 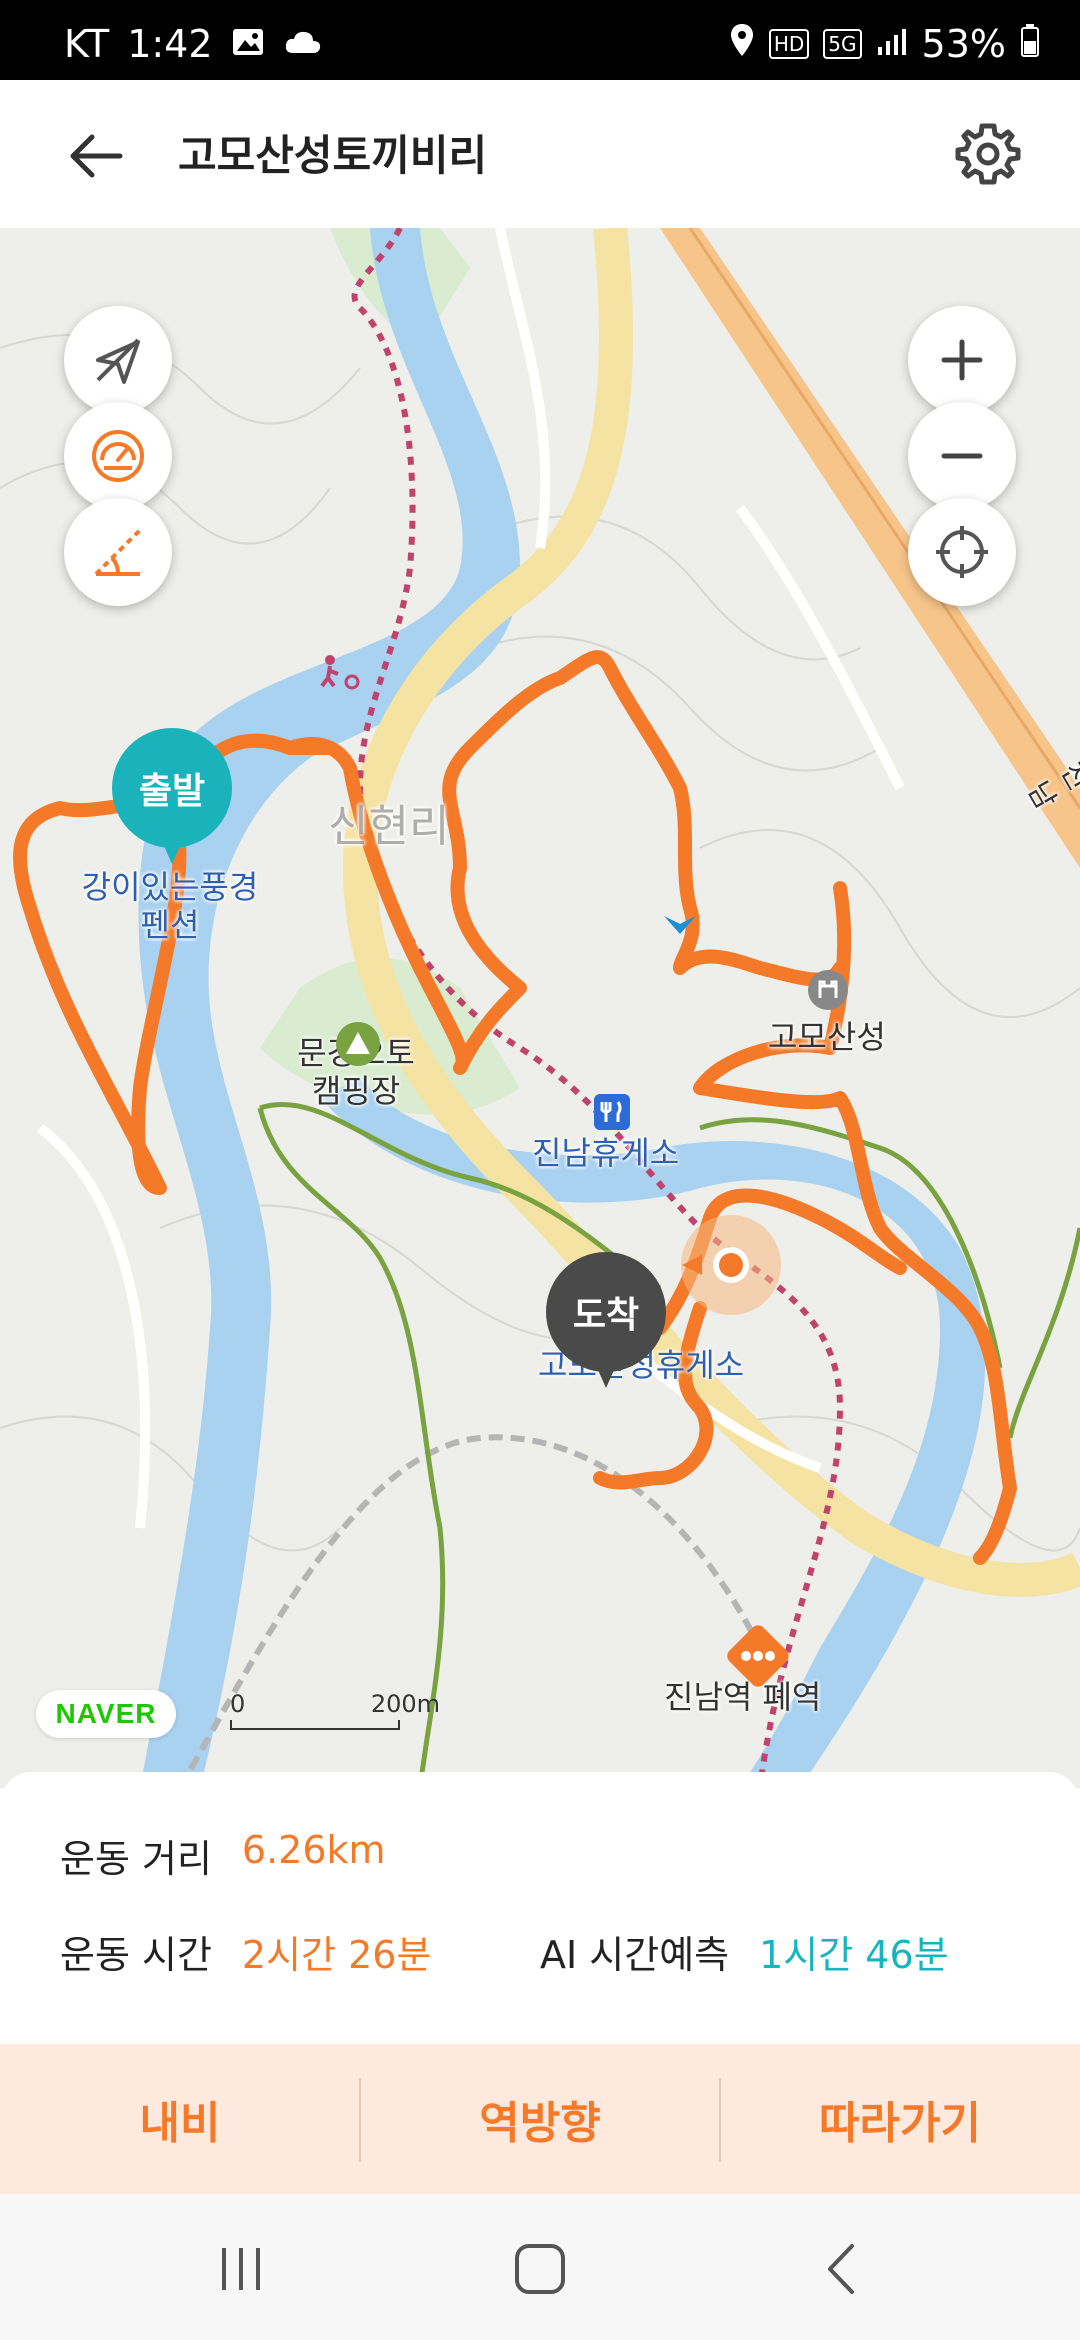 I want to click on map-label-rest-area-1: 진남휴게소, so click(x=605, y=1153).